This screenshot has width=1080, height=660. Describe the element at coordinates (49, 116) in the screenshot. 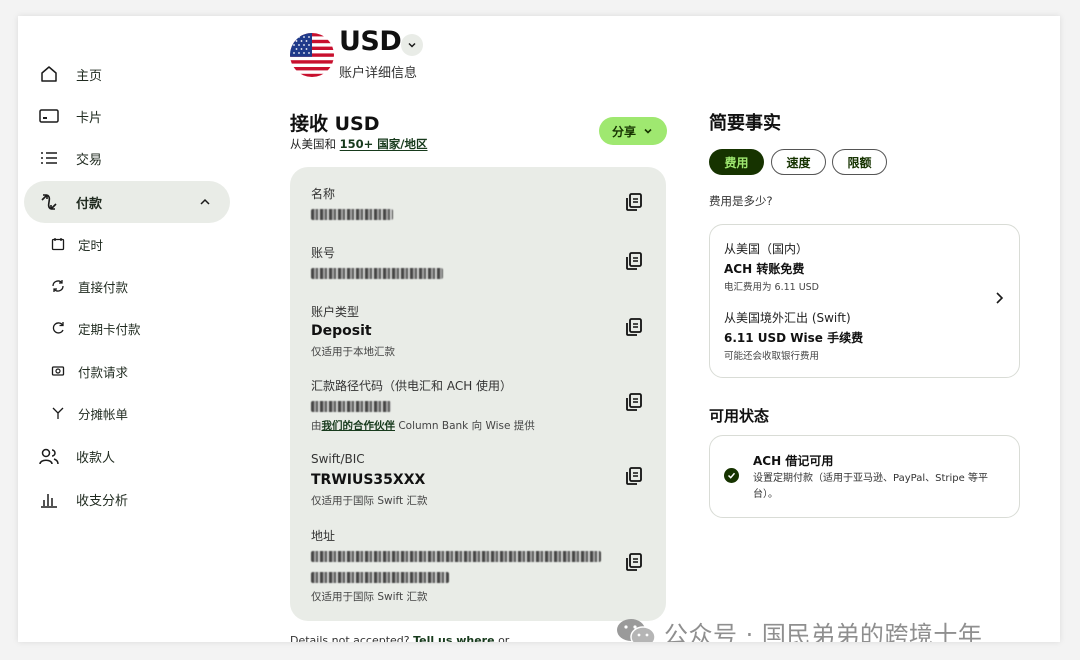

I see `card-icon` at that location.